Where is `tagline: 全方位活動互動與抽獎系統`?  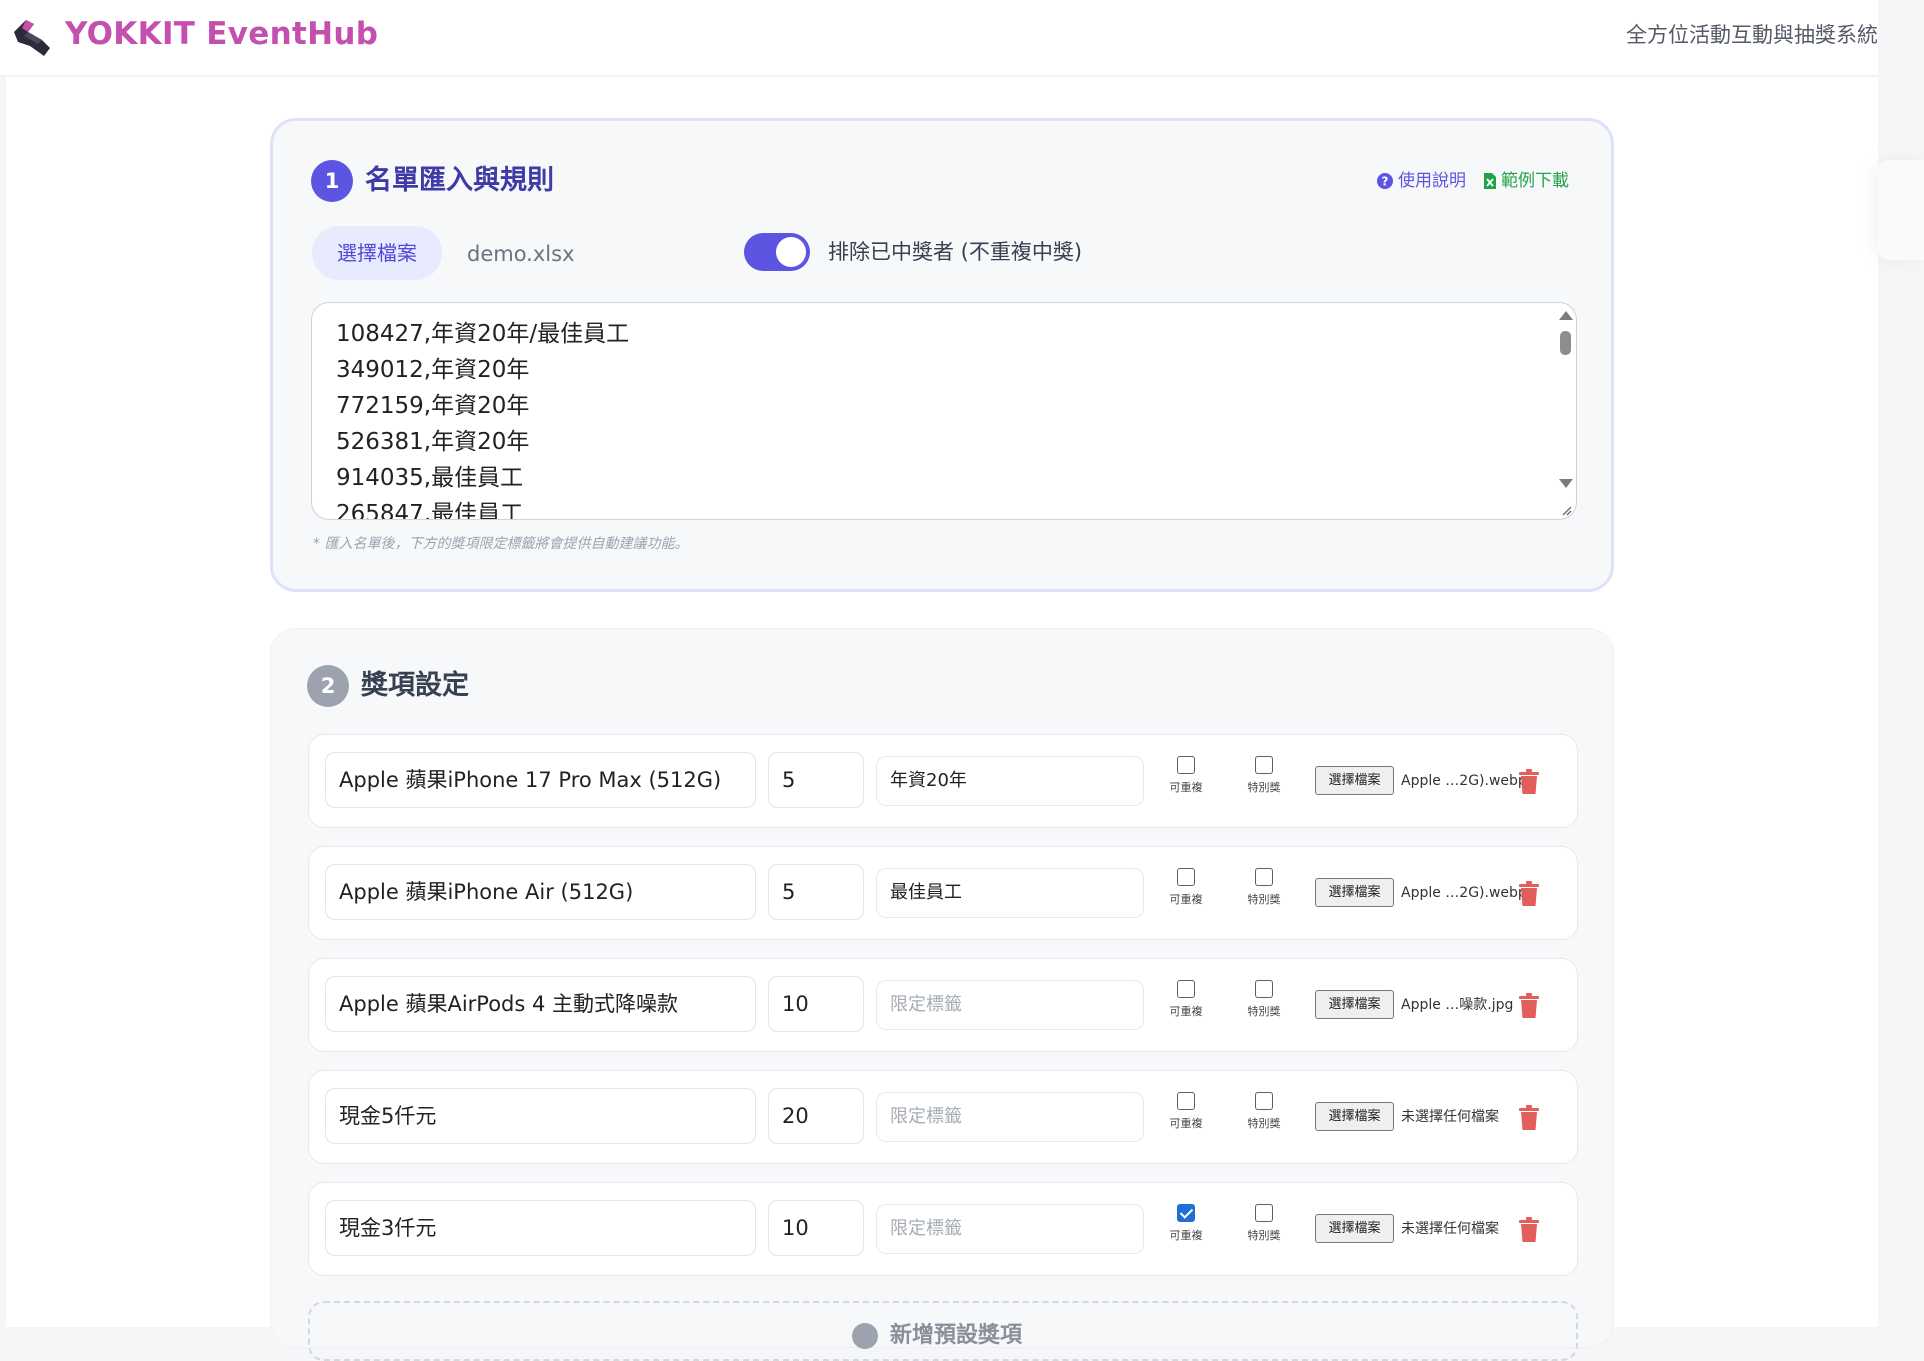
tagline: 全方位活動互動與抽獎系統 is located at coordinates (1752, 35).